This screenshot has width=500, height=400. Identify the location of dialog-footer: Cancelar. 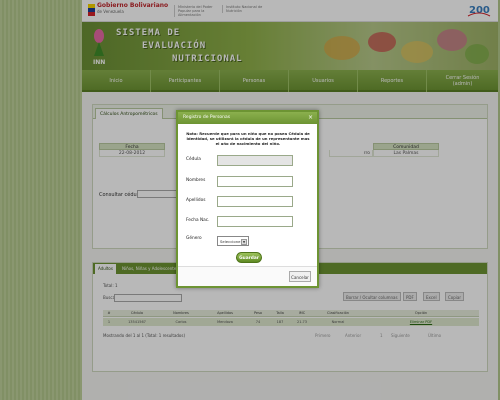
(247, 276).